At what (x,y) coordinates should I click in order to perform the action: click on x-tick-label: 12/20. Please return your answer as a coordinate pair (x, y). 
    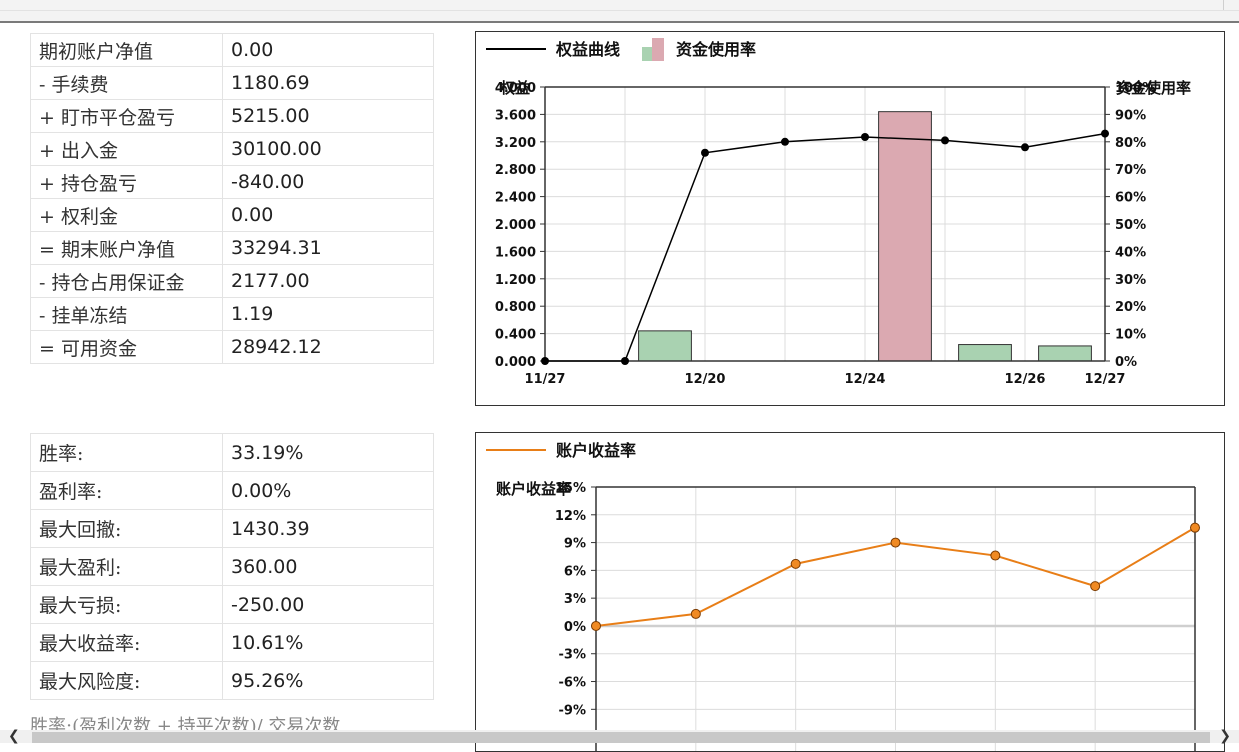
    Looking at the image, I should click on (705, 379).